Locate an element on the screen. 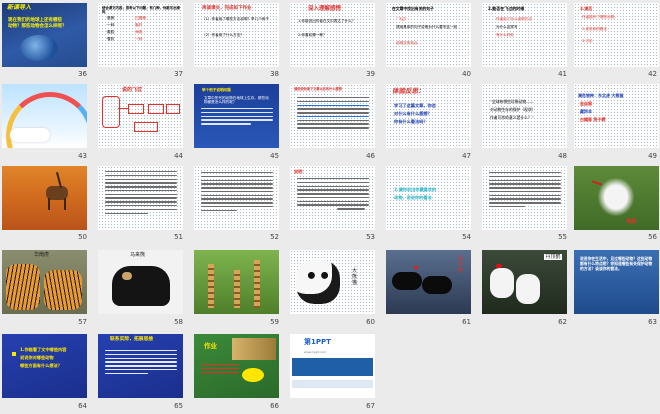  slide-thumbnail: 体验反思： 学习了这篇文章，你会 对什么有什么感想？ 你有什么看法吗？ is located at coordinates (428, 116).